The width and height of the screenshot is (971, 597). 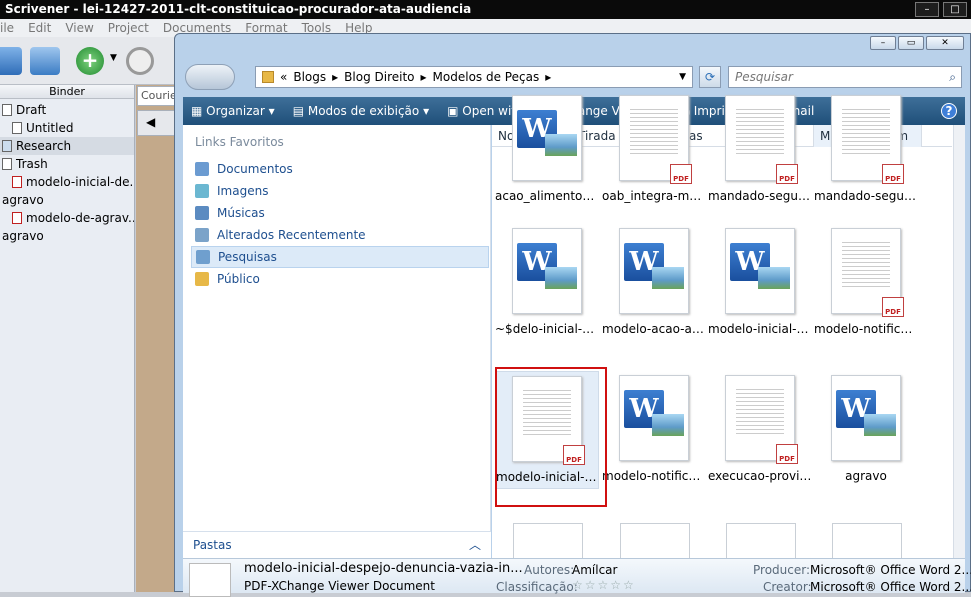 What do you see at coordinates (239, 142) in the screenshot?
I see `nav-header: Links Favoritos` at bounding box center [239, 142].